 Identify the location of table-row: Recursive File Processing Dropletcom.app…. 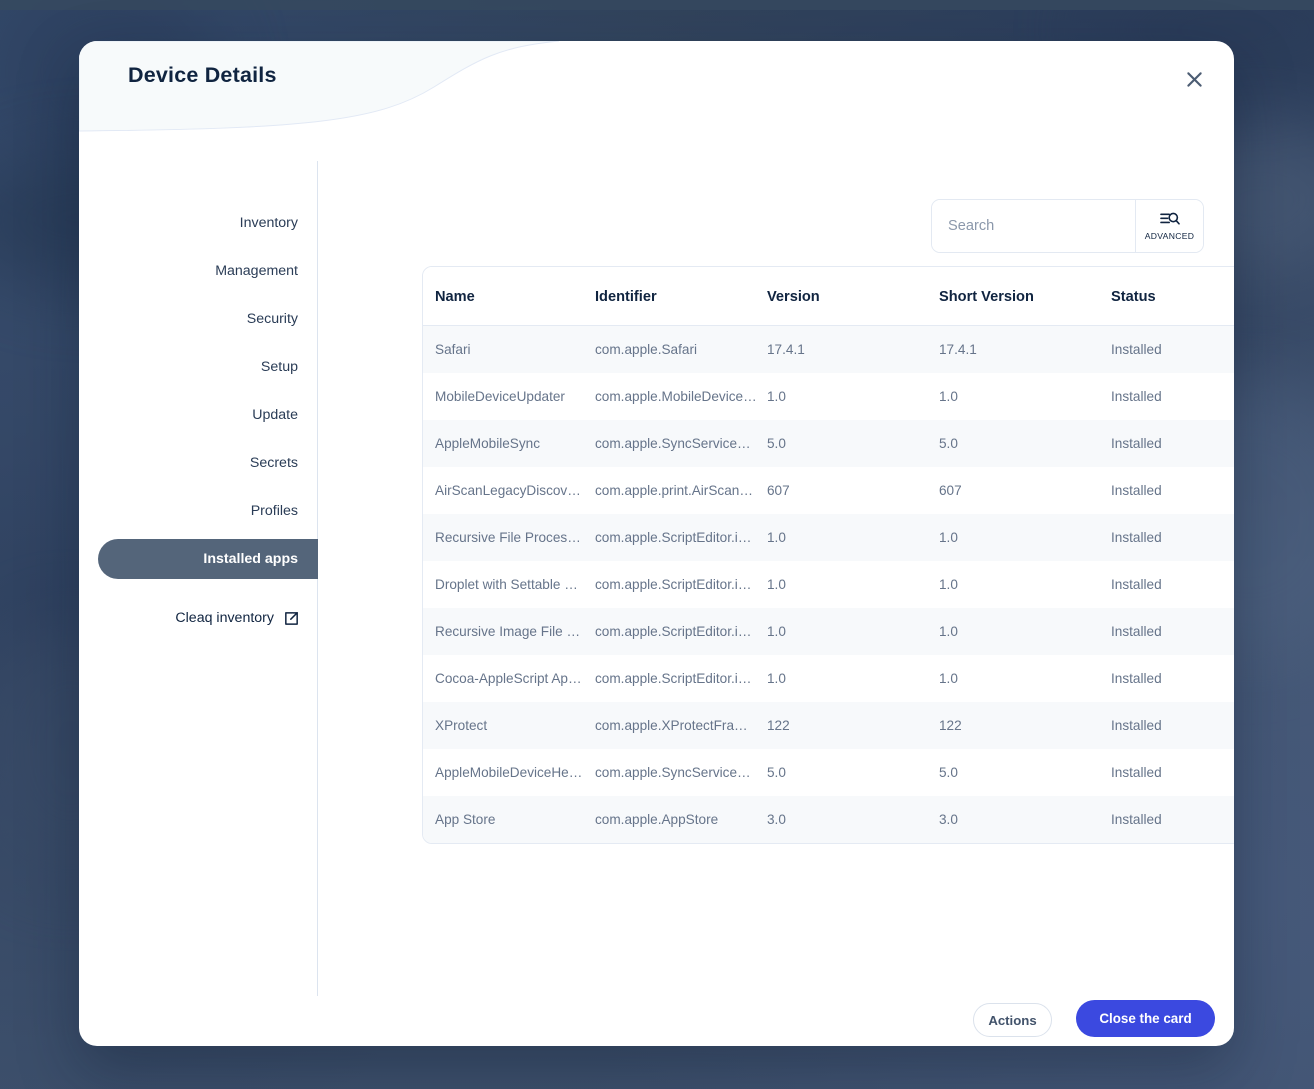
(828, 537).